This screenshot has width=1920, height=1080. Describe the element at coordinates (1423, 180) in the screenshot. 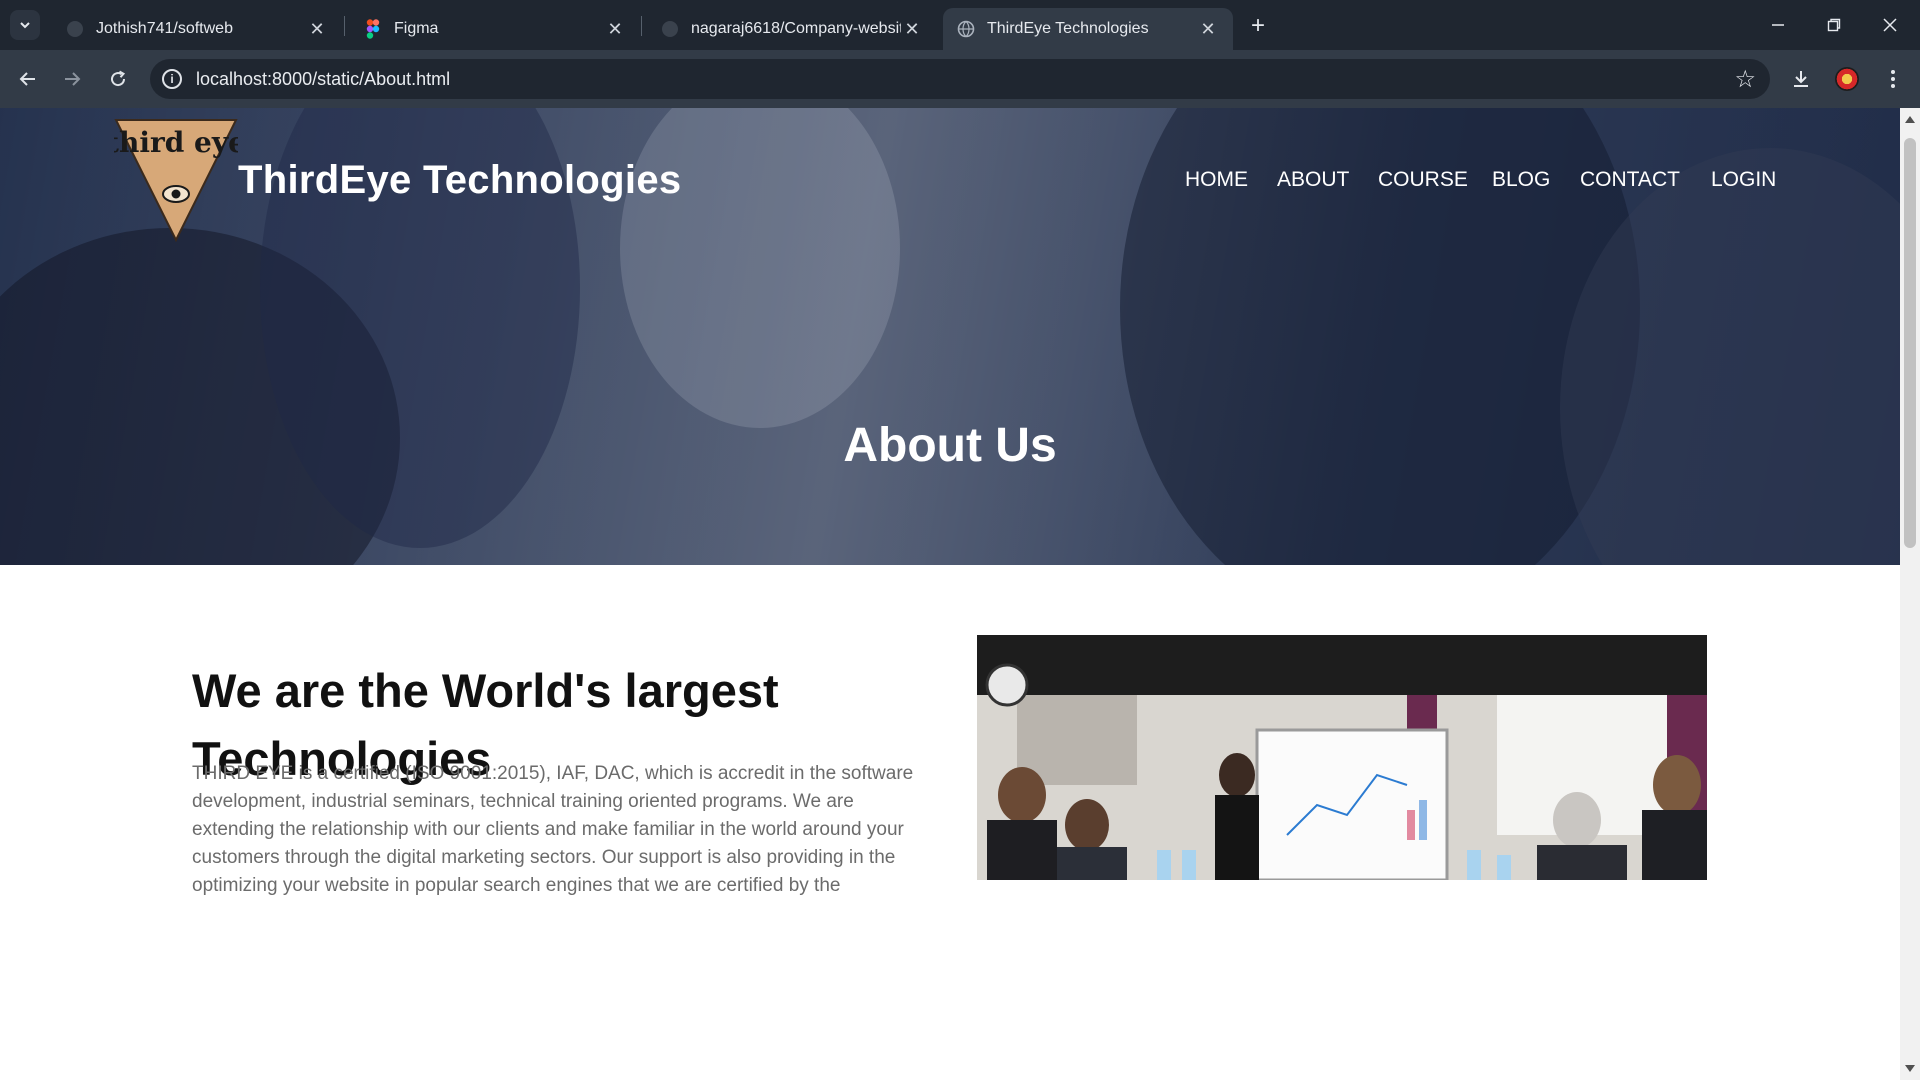

I see `nav-course: COURSE` at that location.